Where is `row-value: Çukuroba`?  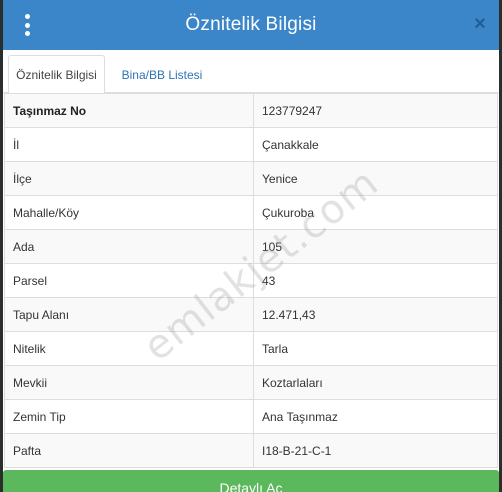
row-value: Çukuroba is located at coordinates (375, 212).